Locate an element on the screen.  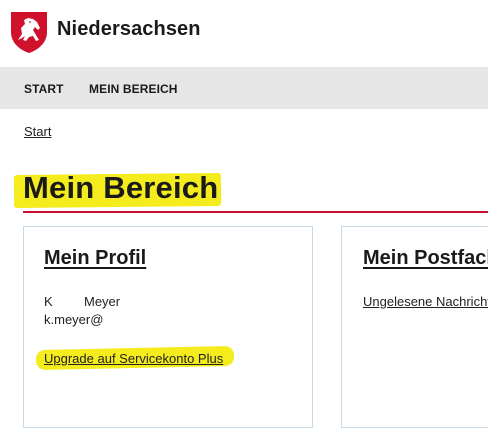
main-navigation: START MEIN BEREICH is located at coordinates (244, 88).